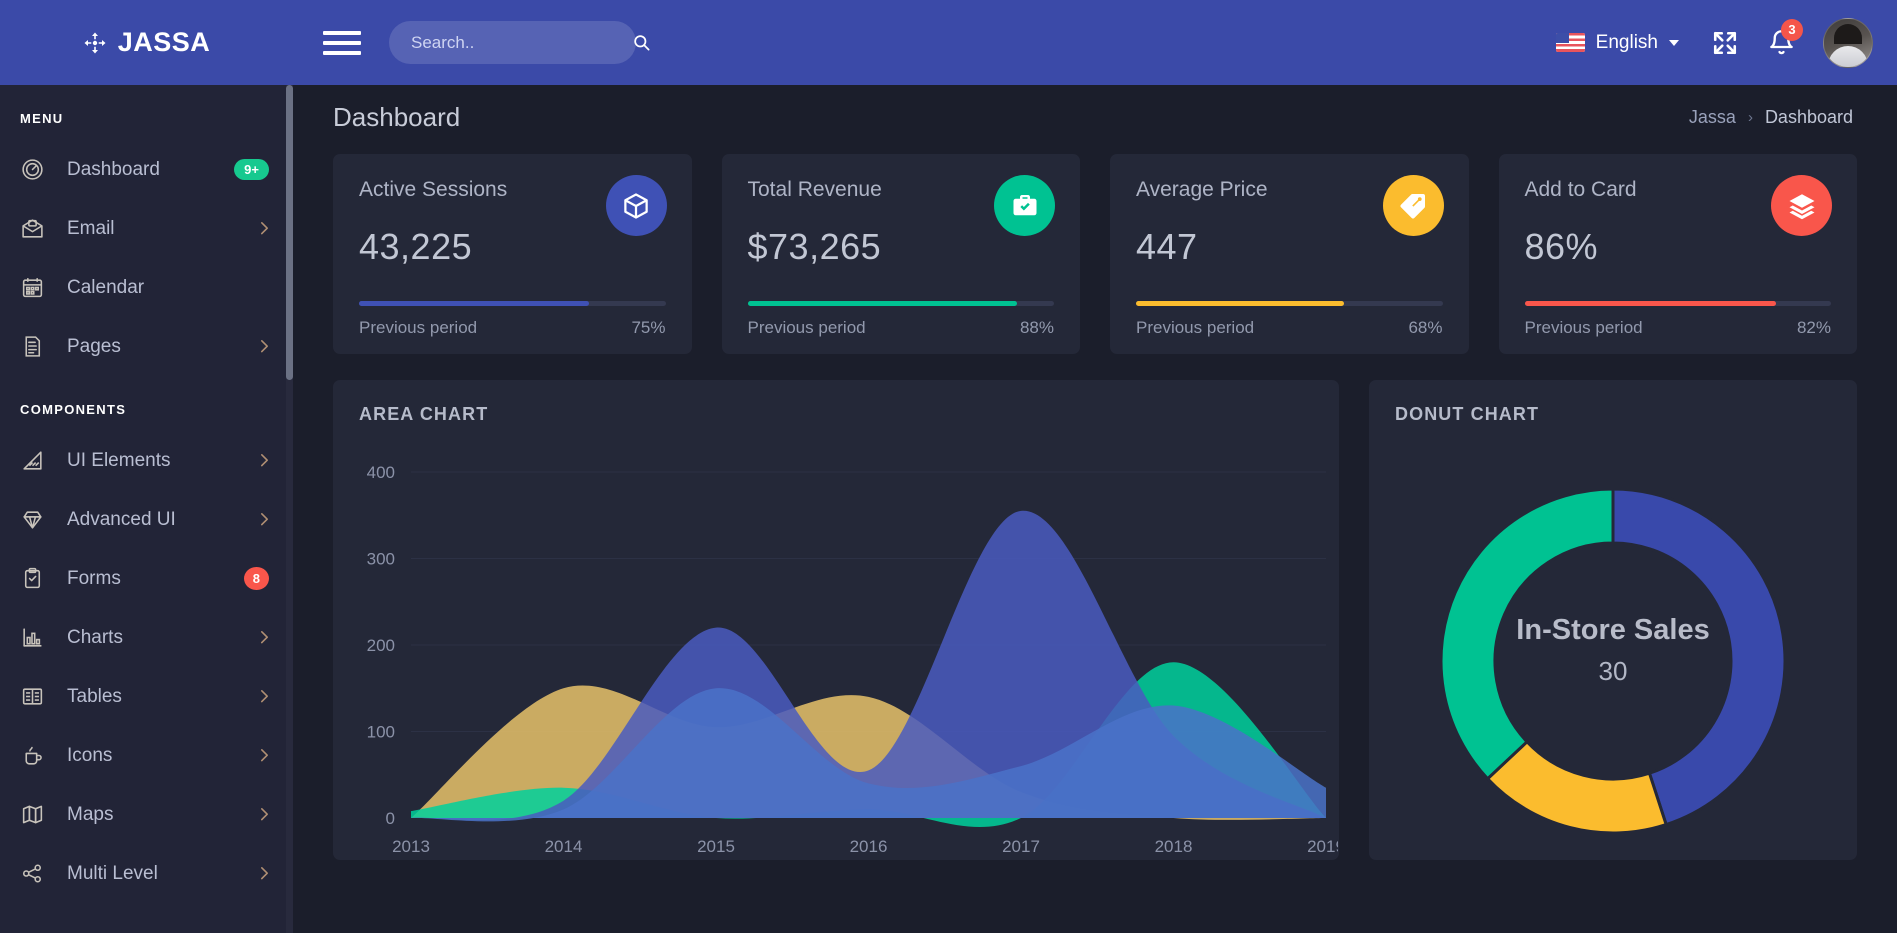 This screenshot has height=933, width=1897. Describe the element at coordinates (416, 246) in the screenshot. I see `stat-card-value: 43,225` at that location.